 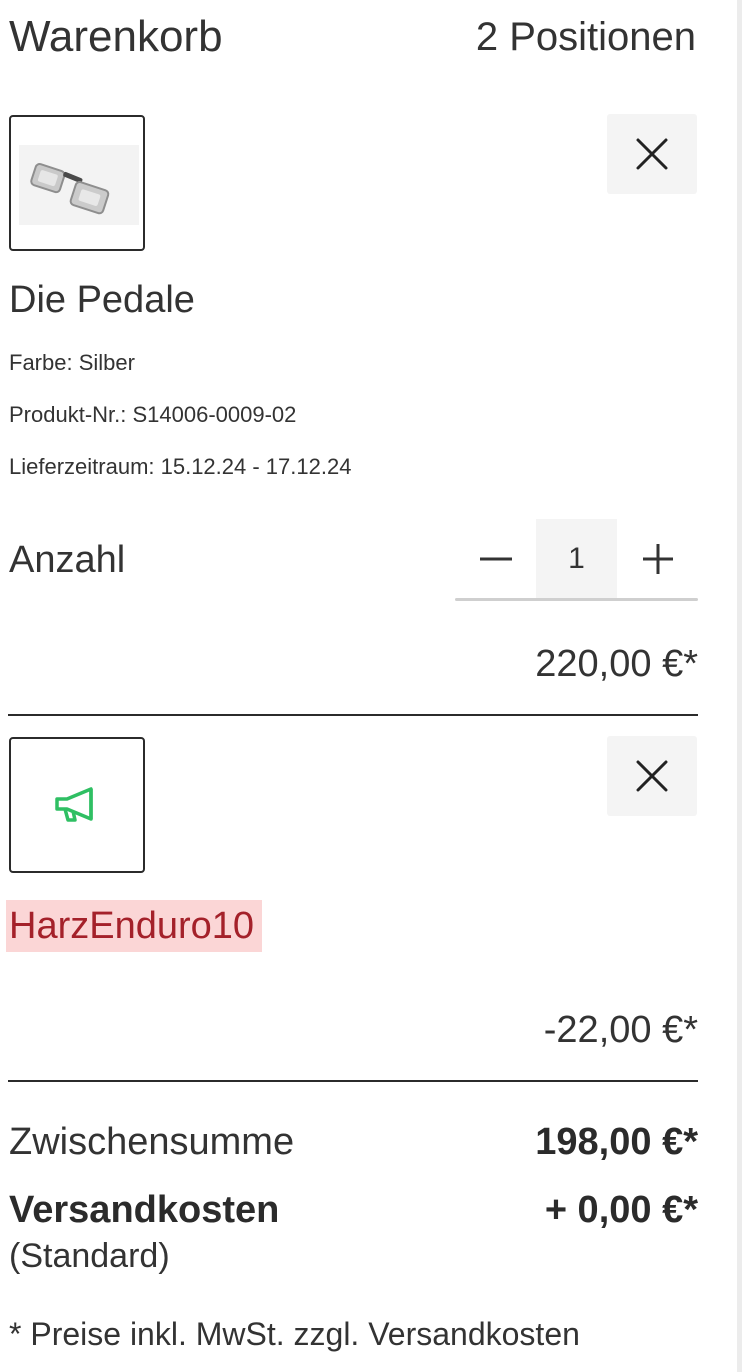 I want to click on minus-icon, so click(x=495, y=558).